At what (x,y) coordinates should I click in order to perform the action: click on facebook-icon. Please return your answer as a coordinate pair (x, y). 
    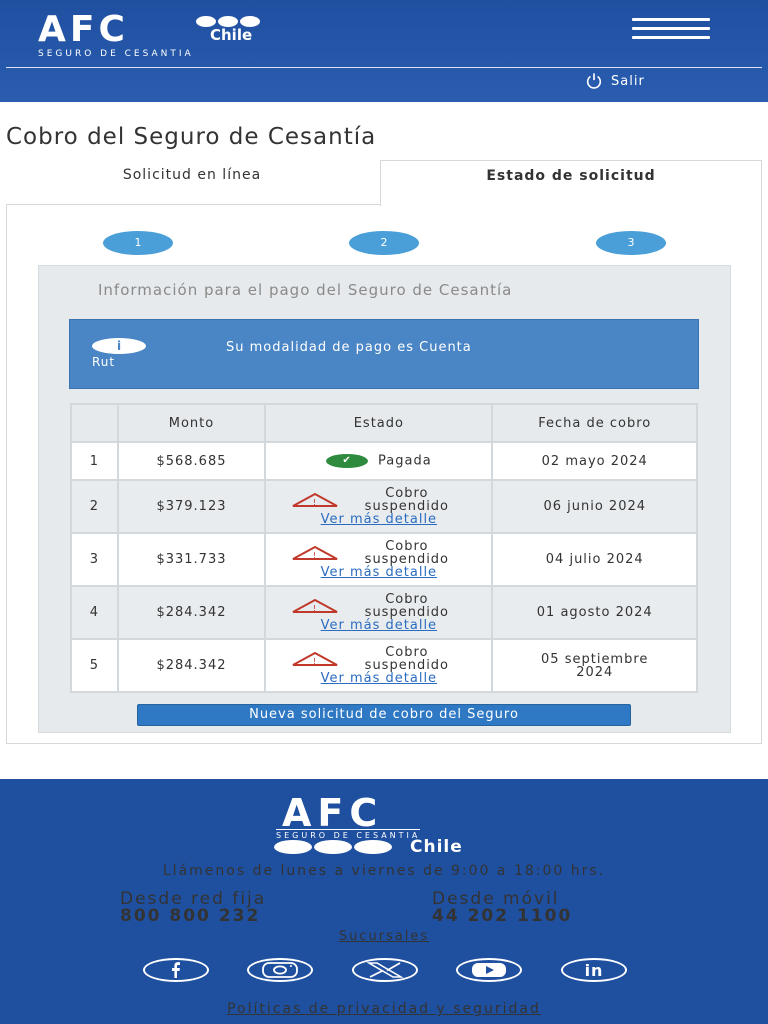
    Looking at the image, I should click on (176, 970).